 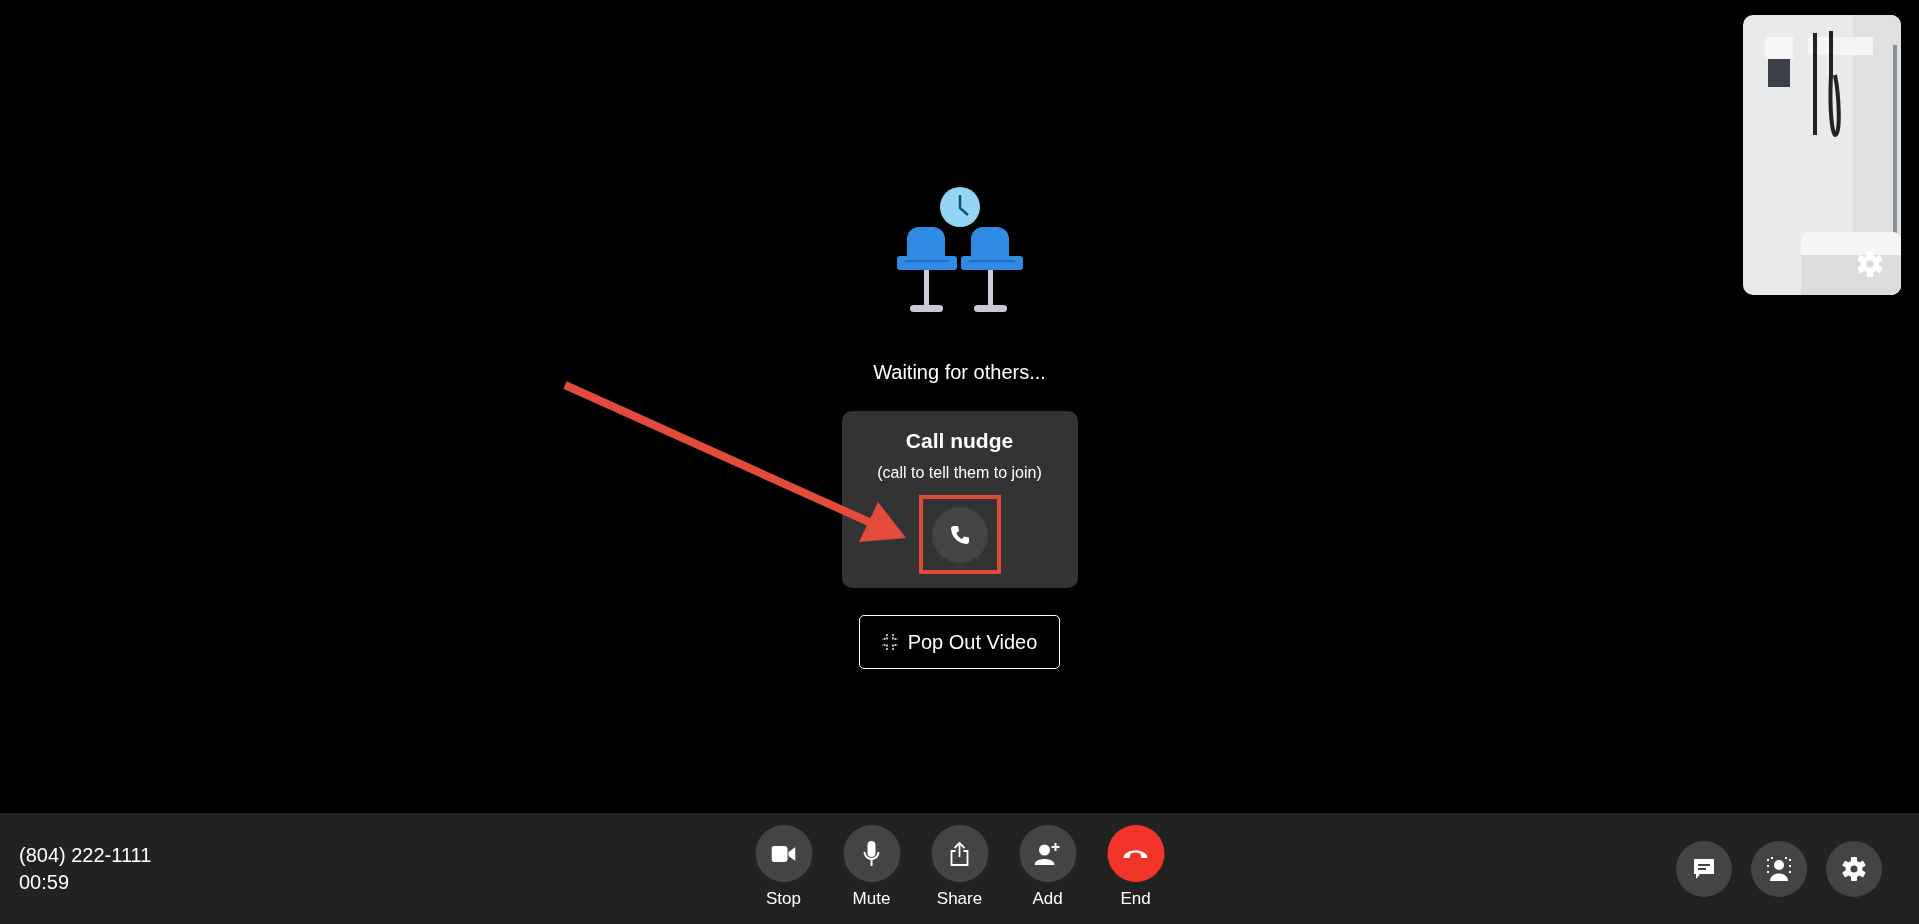 I want to click on add-person-icon, so click(x=1047, y=853).